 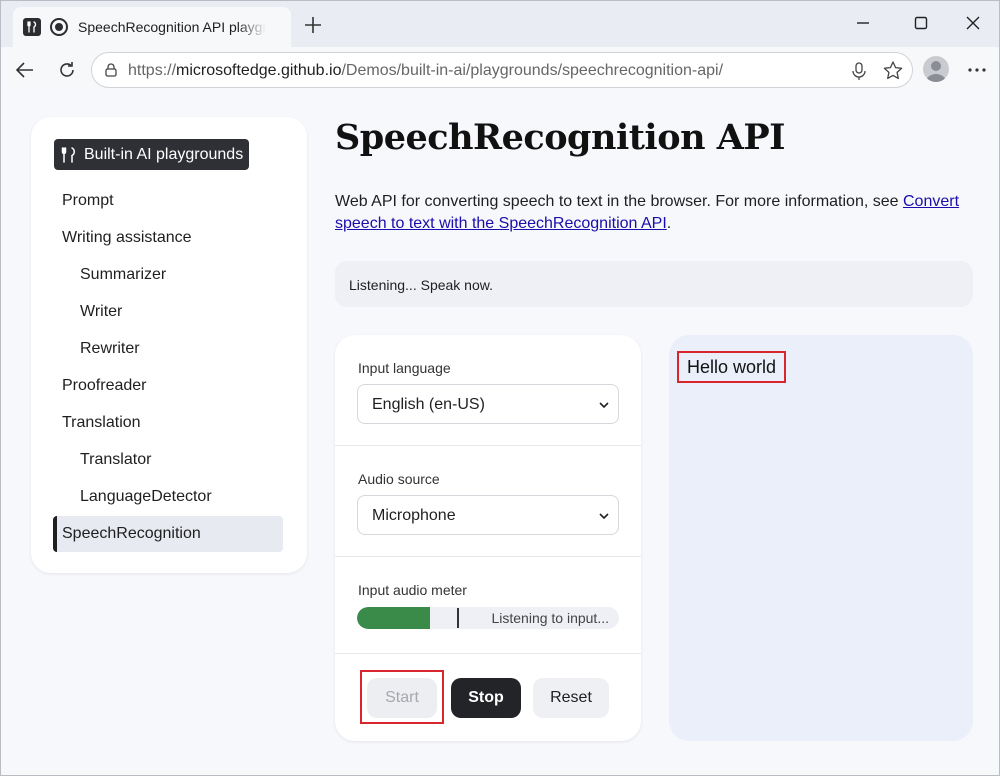 I want to click on microphone-icon, so click(x=859, y=71).